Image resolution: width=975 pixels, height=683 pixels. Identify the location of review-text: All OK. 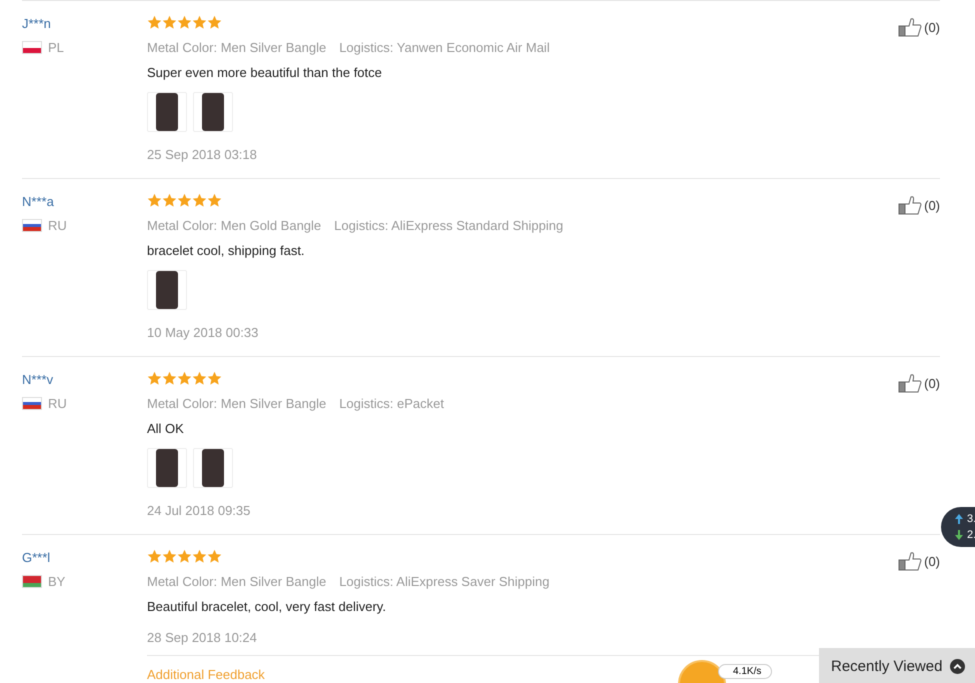
(166, 429).